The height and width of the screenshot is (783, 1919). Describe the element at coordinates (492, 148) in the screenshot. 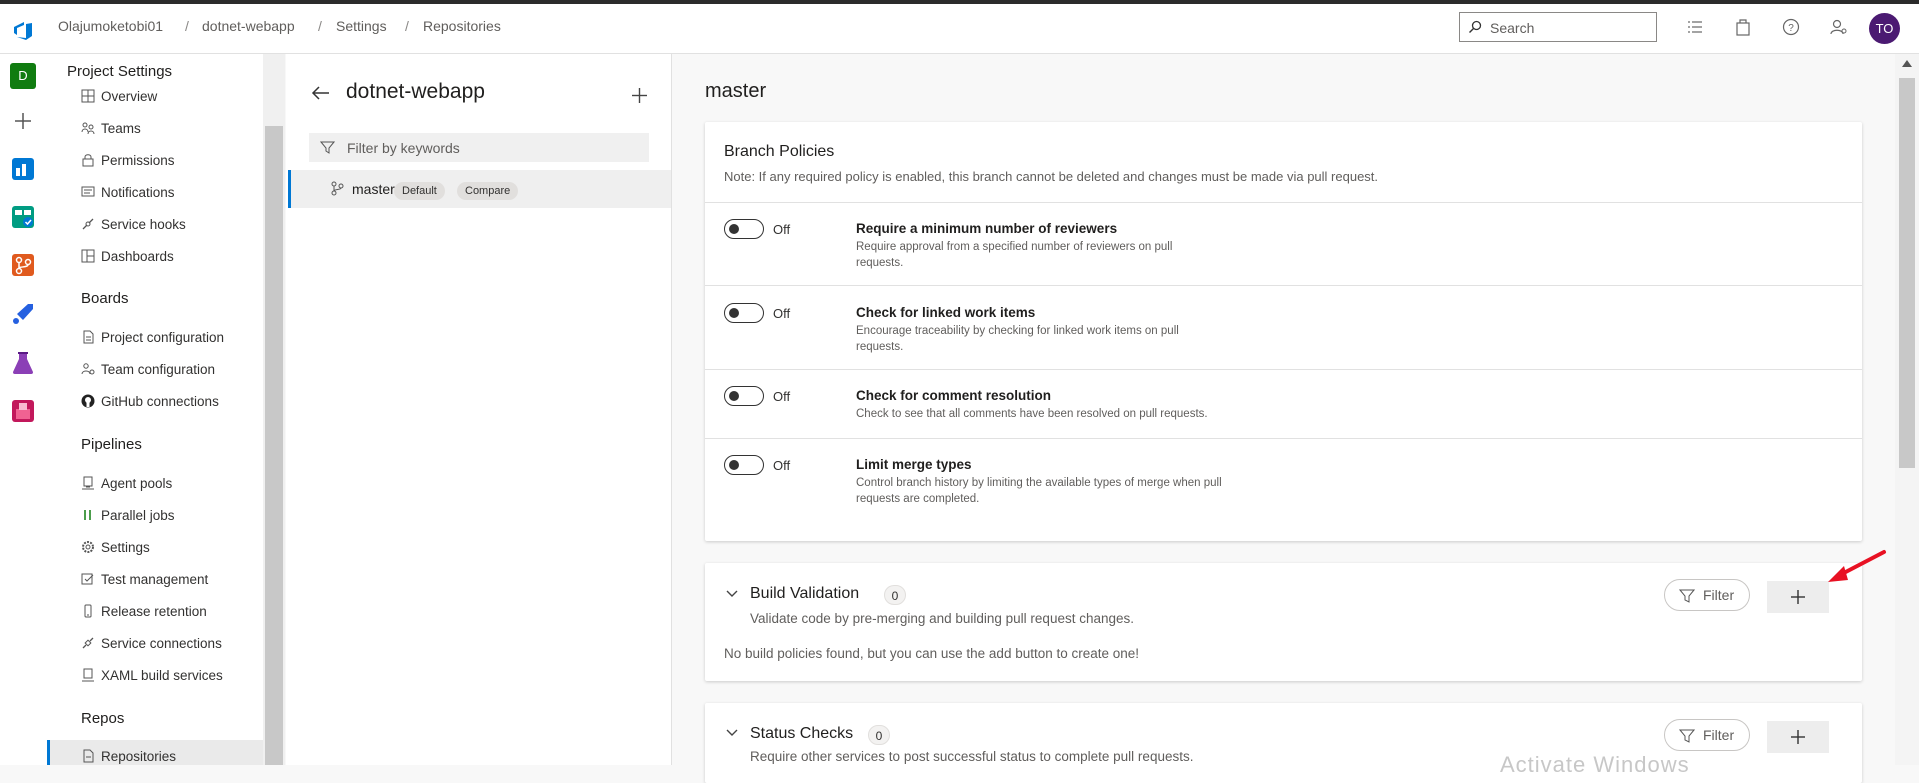

I see `branch-filter-input` at that location.